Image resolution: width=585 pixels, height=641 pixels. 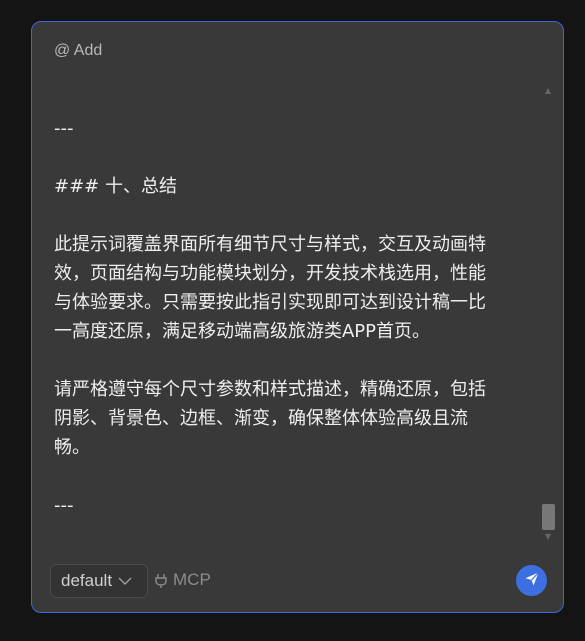 I want to click on paragraph-line: 阴影、背景色、边框、渐变，确保整体体验高级且流, so click(x=261, y=418).